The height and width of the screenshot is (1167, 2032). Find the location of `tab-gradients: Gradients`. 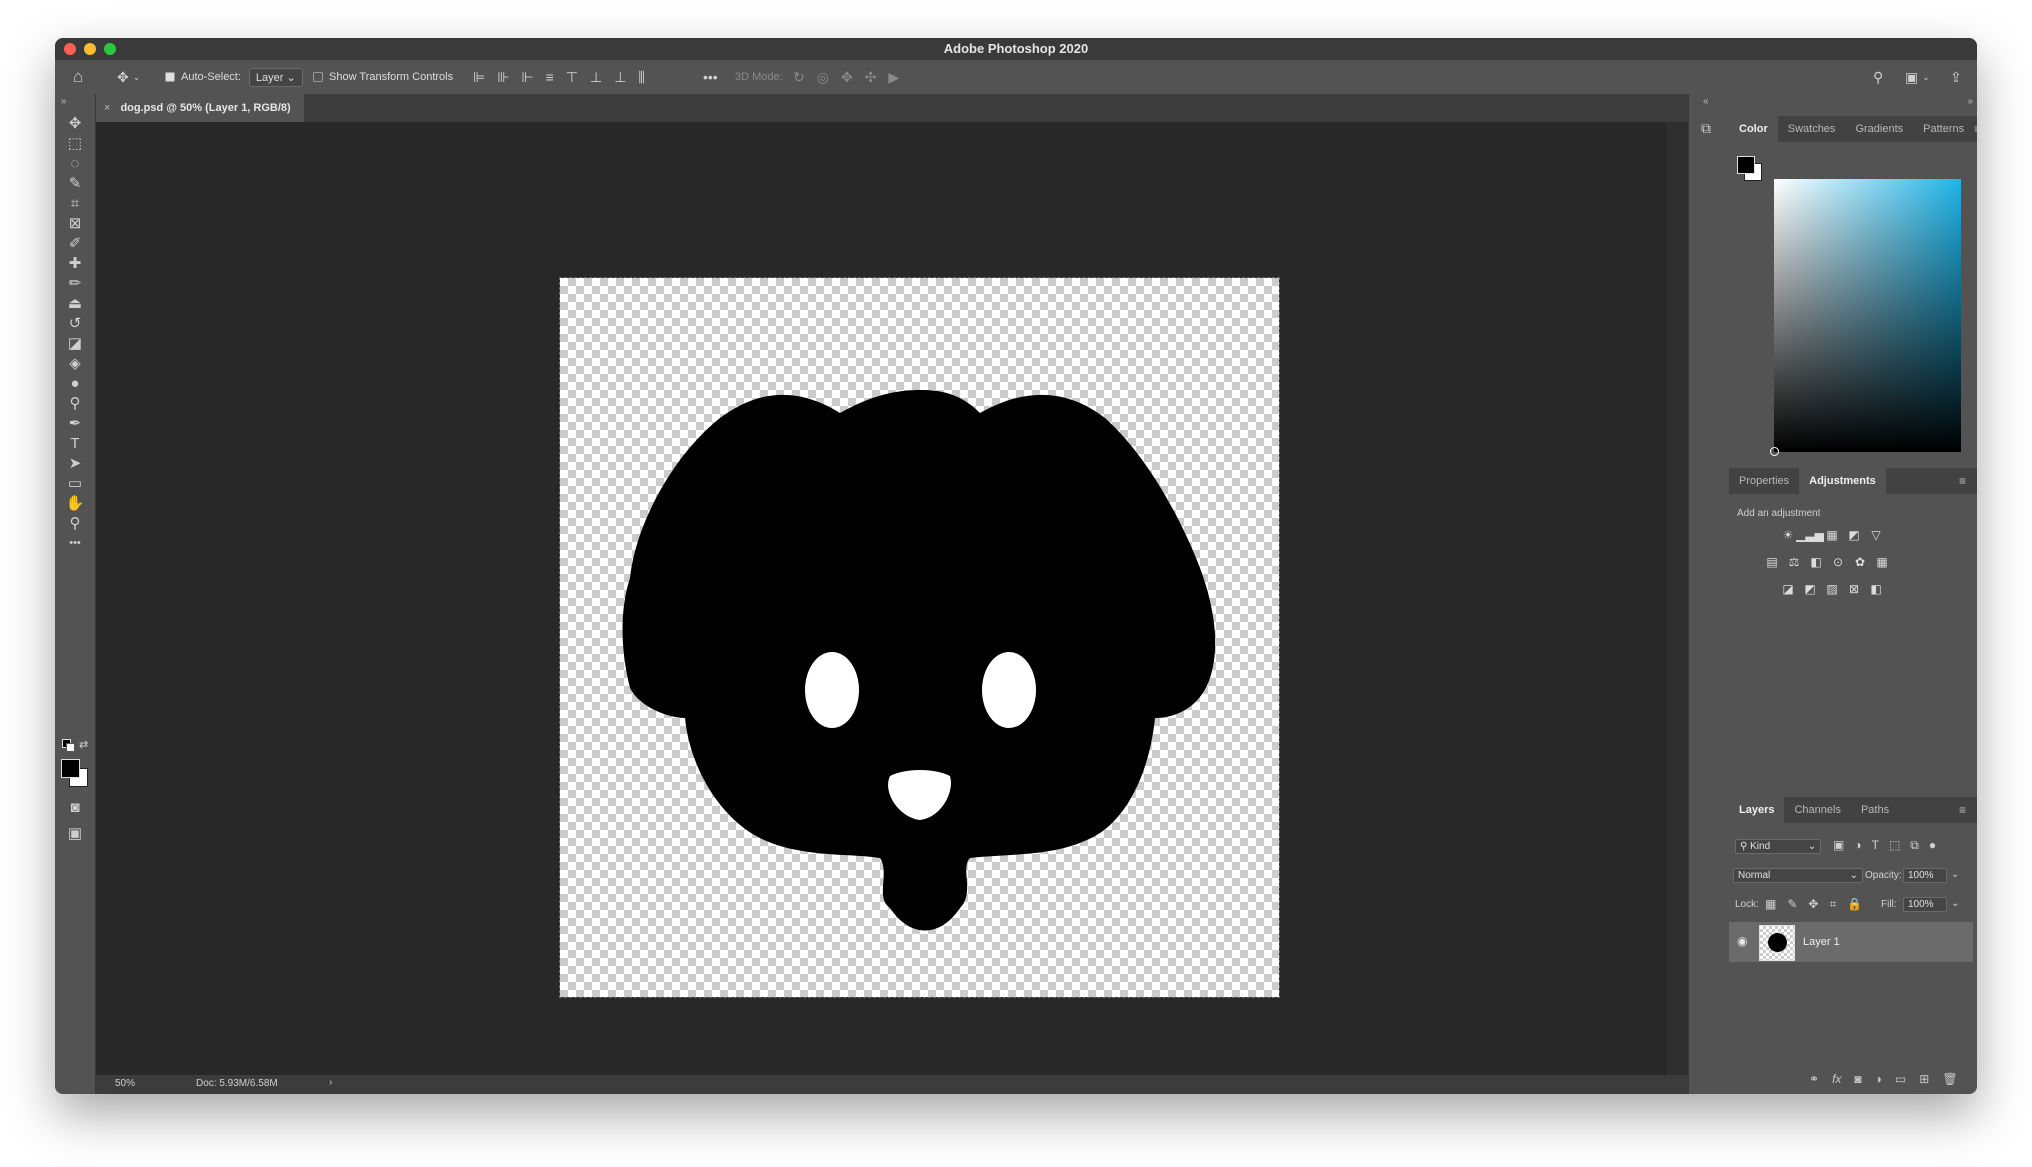

tab-gradients: Gradients is located at coordinates (1879, 129).